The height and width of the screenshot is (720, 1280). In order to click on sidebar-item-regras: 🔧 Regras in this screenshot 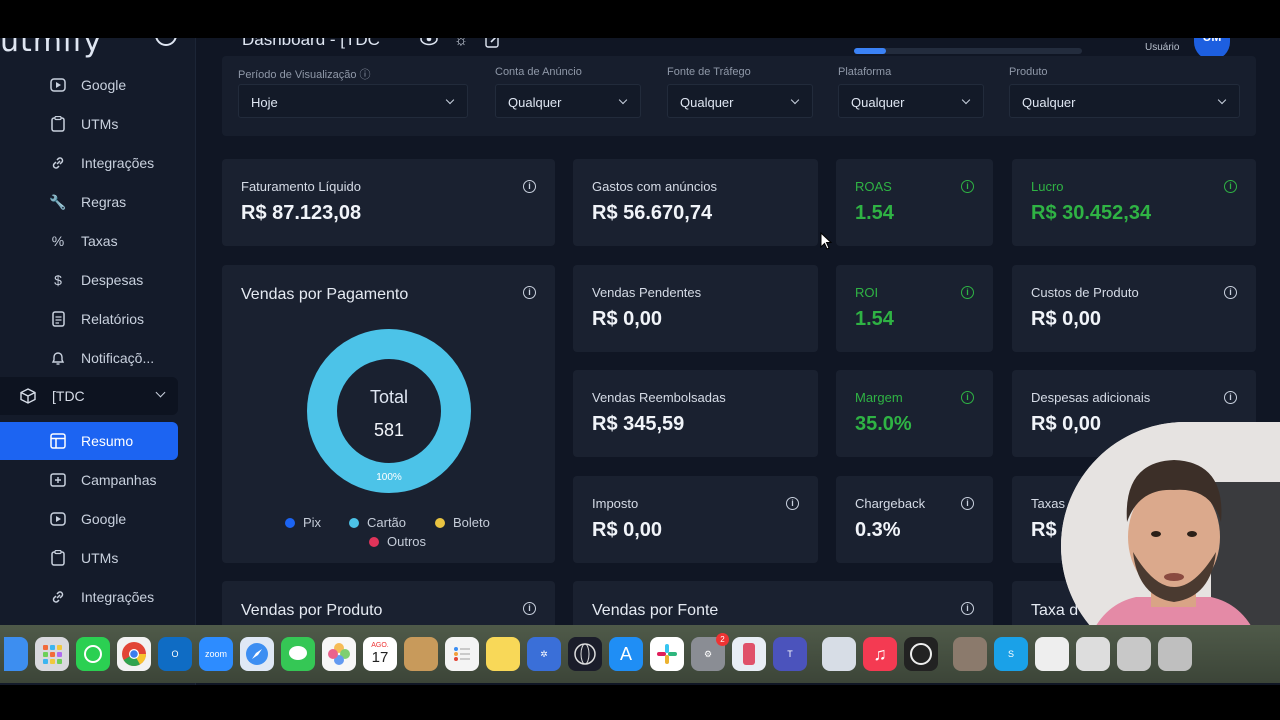, I will do `click(89, 202)`.